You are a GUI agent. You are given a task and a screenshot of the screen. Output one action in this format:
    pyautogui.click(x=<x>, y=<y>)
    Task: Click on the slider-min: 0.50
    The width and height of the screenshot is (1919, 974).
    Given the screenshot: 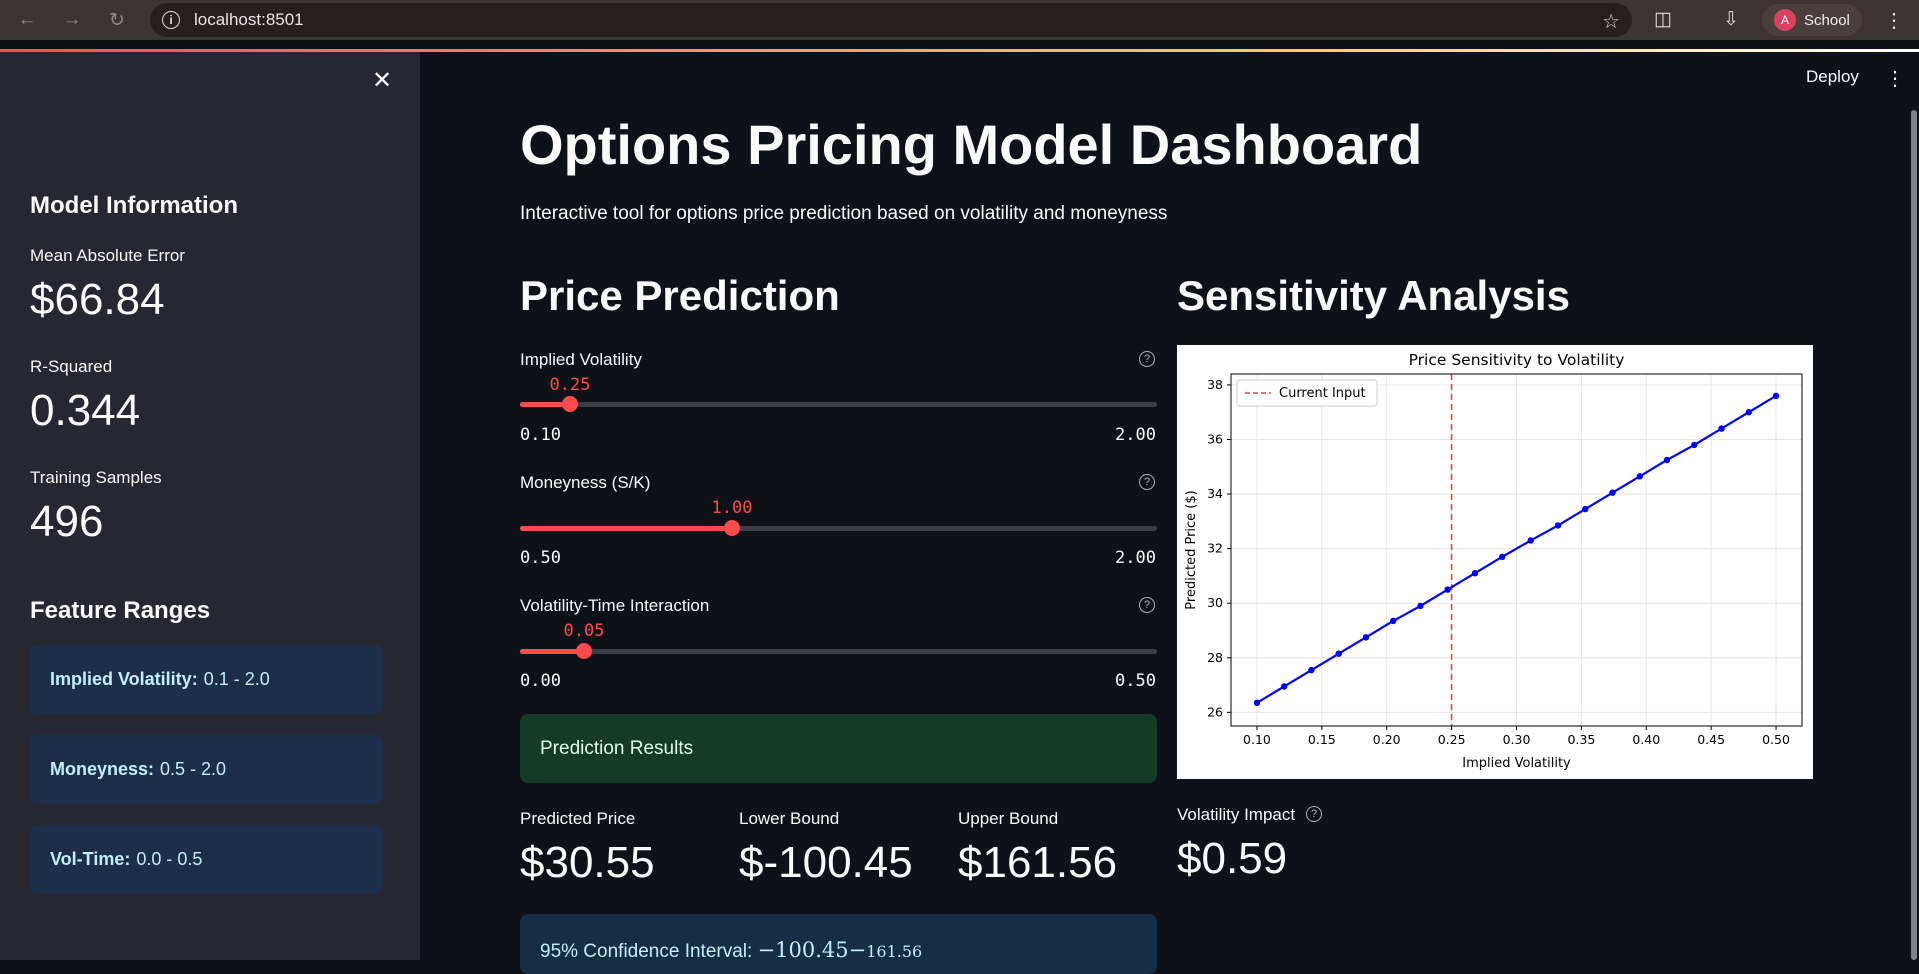 What is the action you would take?
    pyautogui.click(x=540, y=558)
    